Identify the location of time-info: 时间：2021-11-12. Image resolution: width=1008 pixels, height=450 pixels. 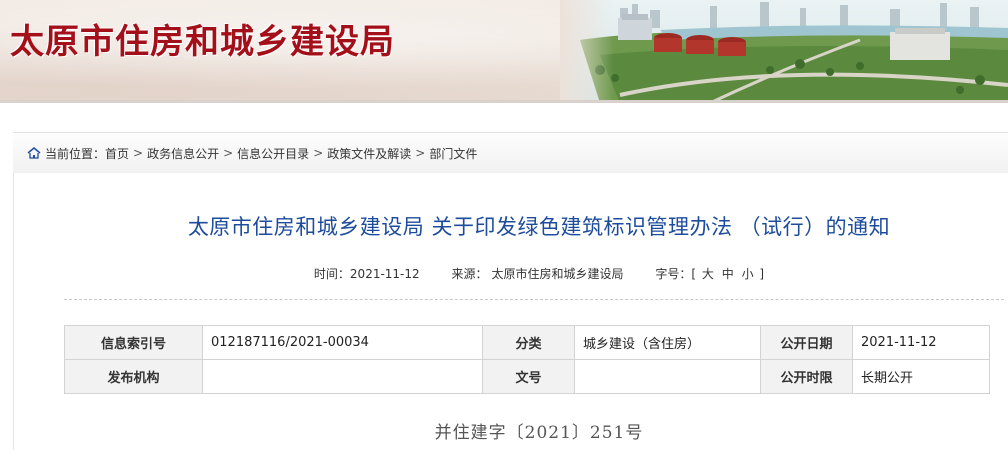
(369, 274).